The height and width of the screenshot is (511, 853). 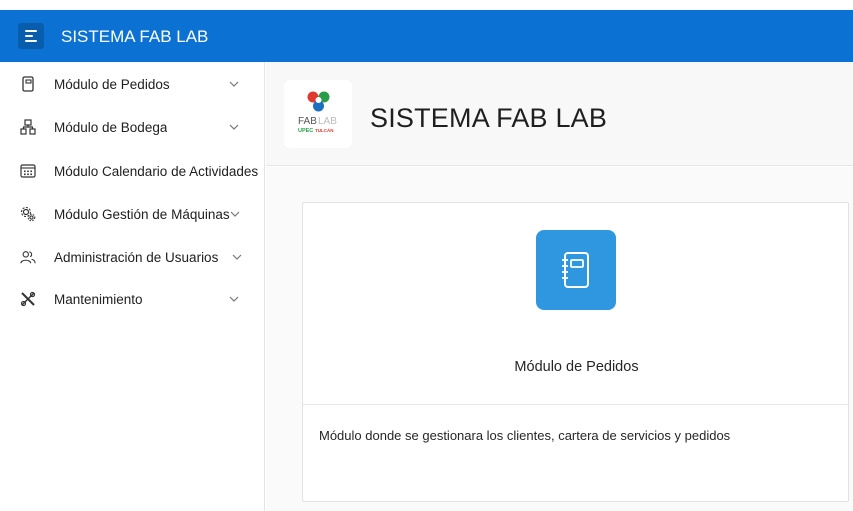 What do you see at coordinates (156, 171) in the screenshot?
I see `sidebar-item-label: Módulo Calendario de Actividades` at bounding box center [156, 171].